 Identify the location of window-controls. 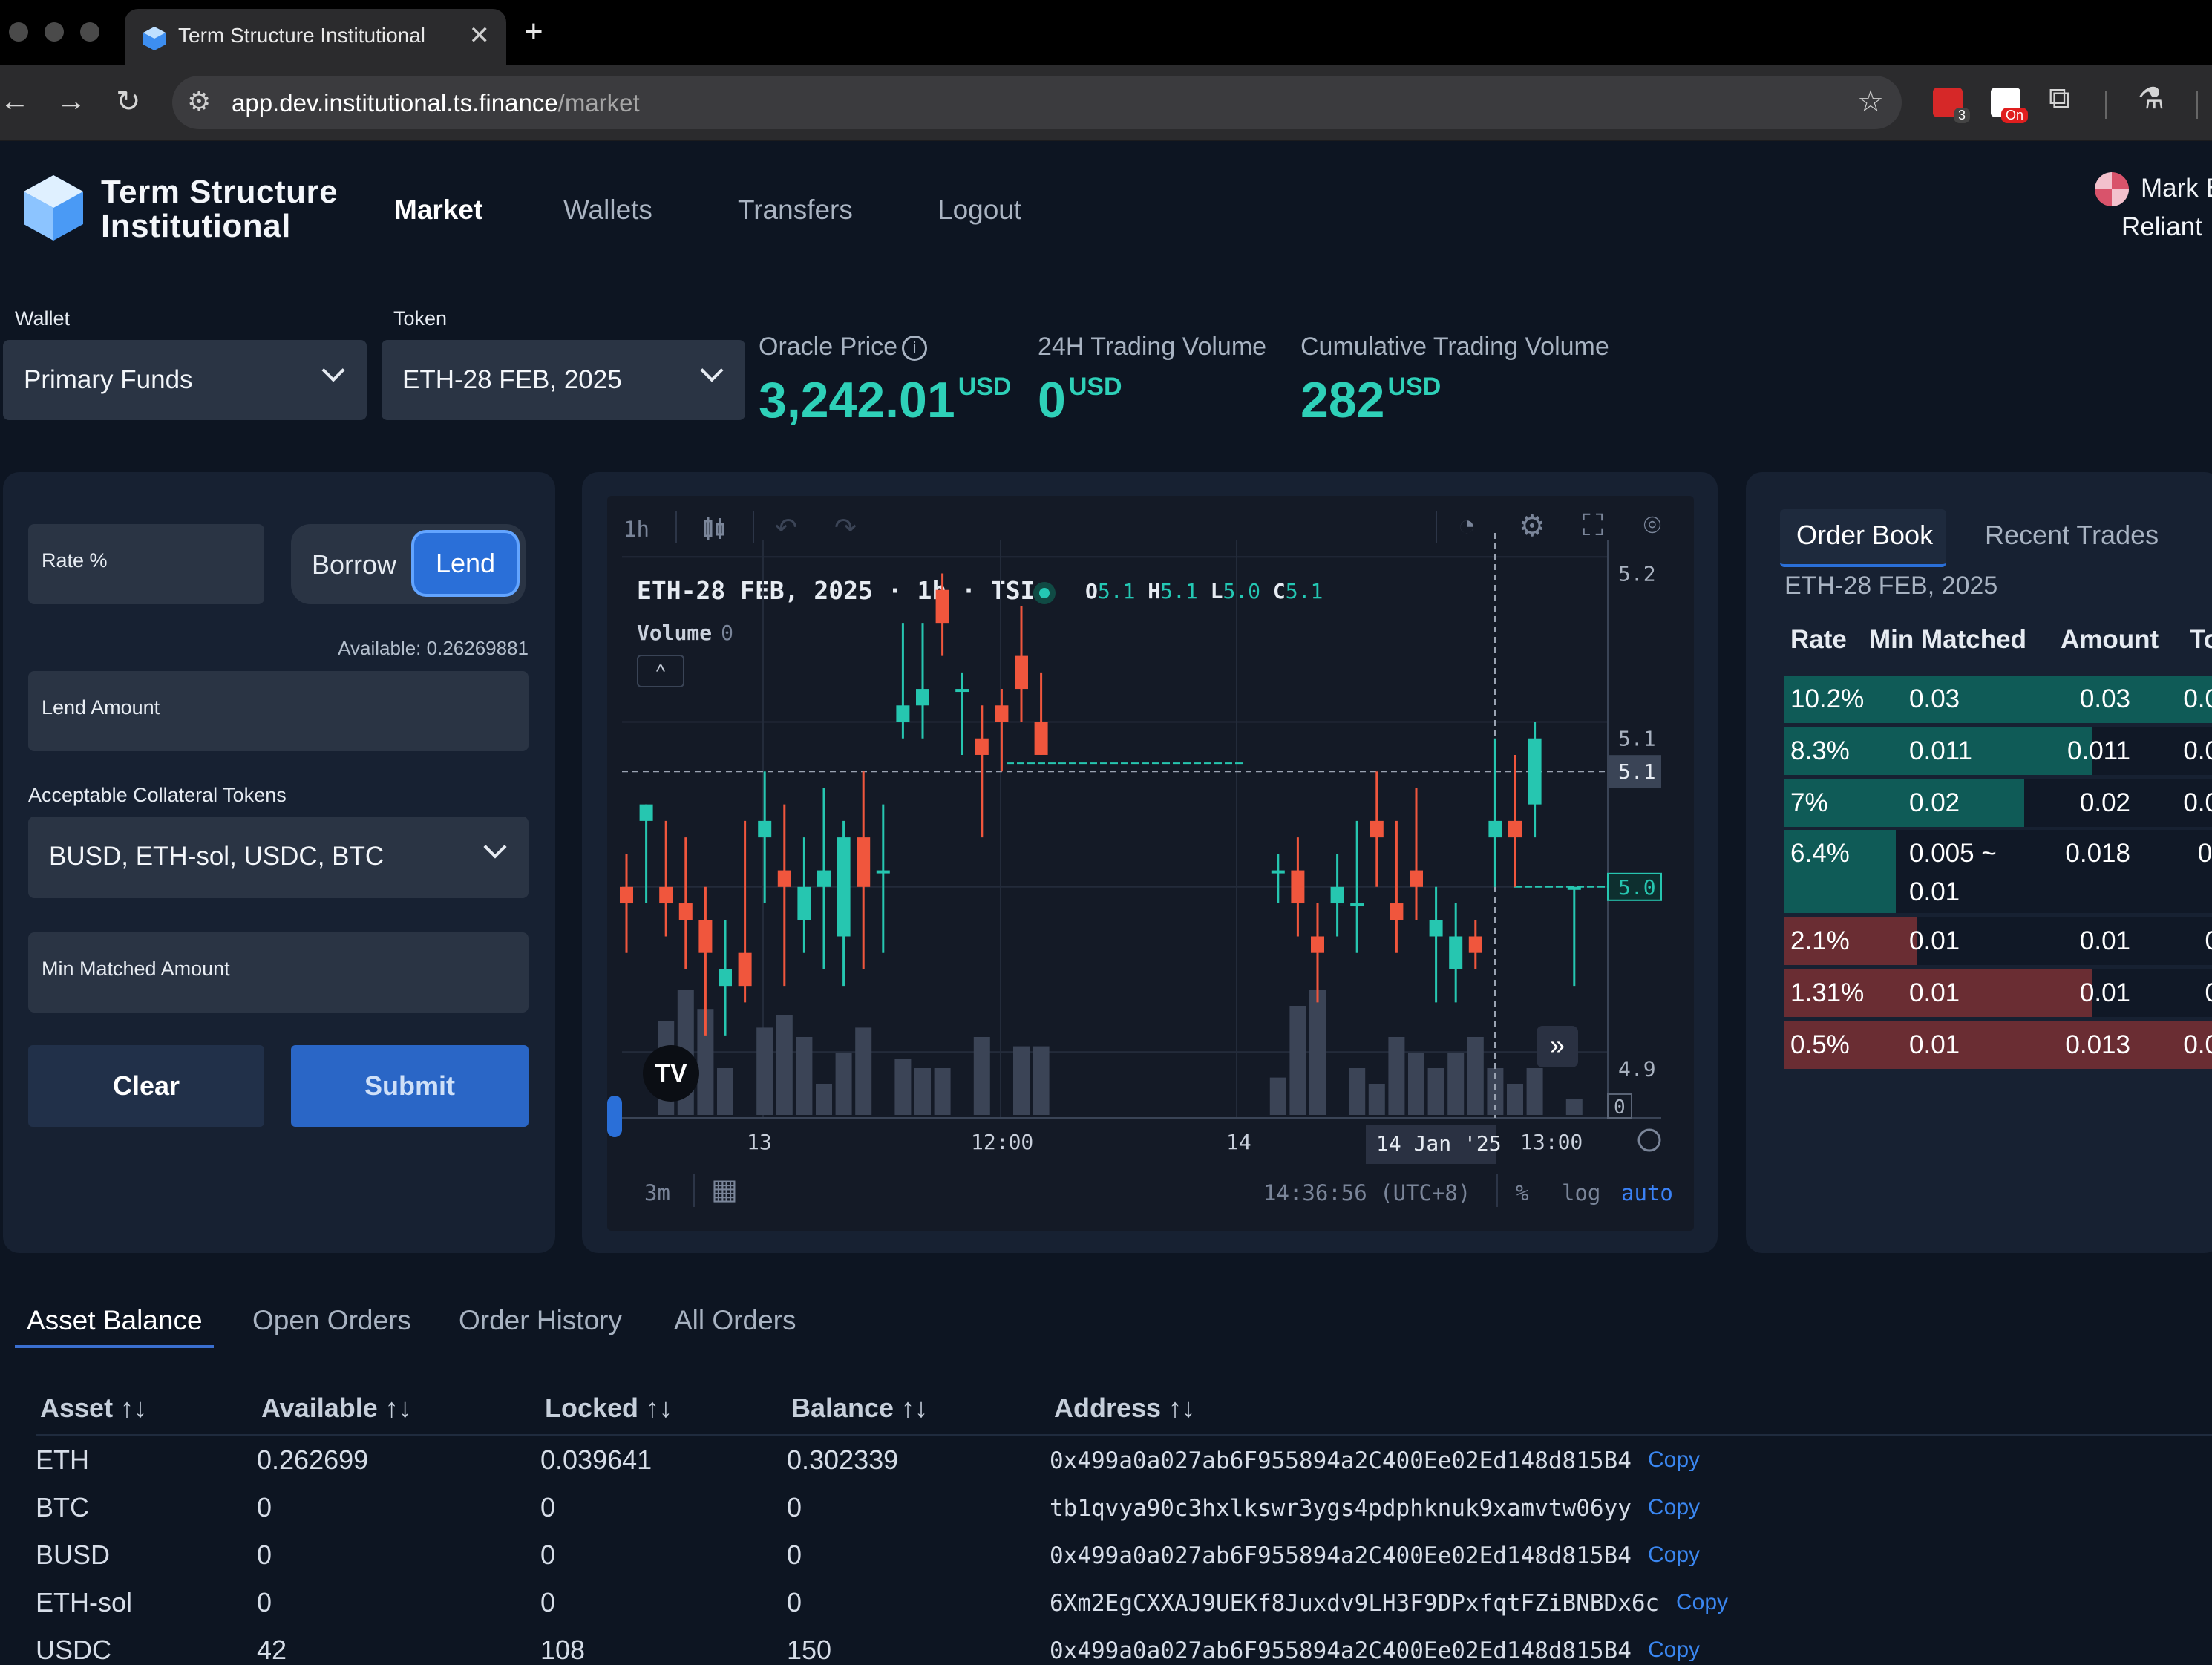
(54, 32).